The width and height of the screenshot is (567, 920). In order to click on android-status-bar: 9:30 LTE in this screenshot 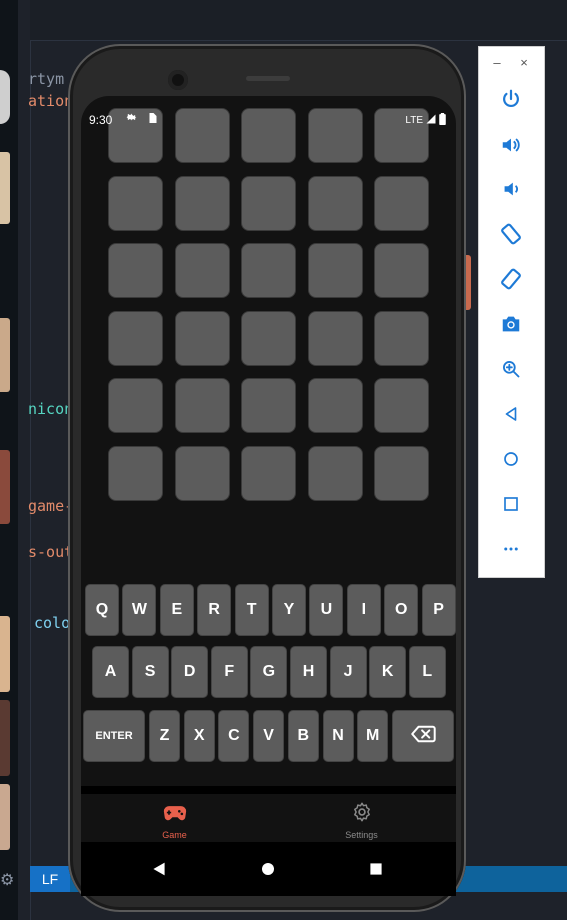, I will do `click(268, 111)`.